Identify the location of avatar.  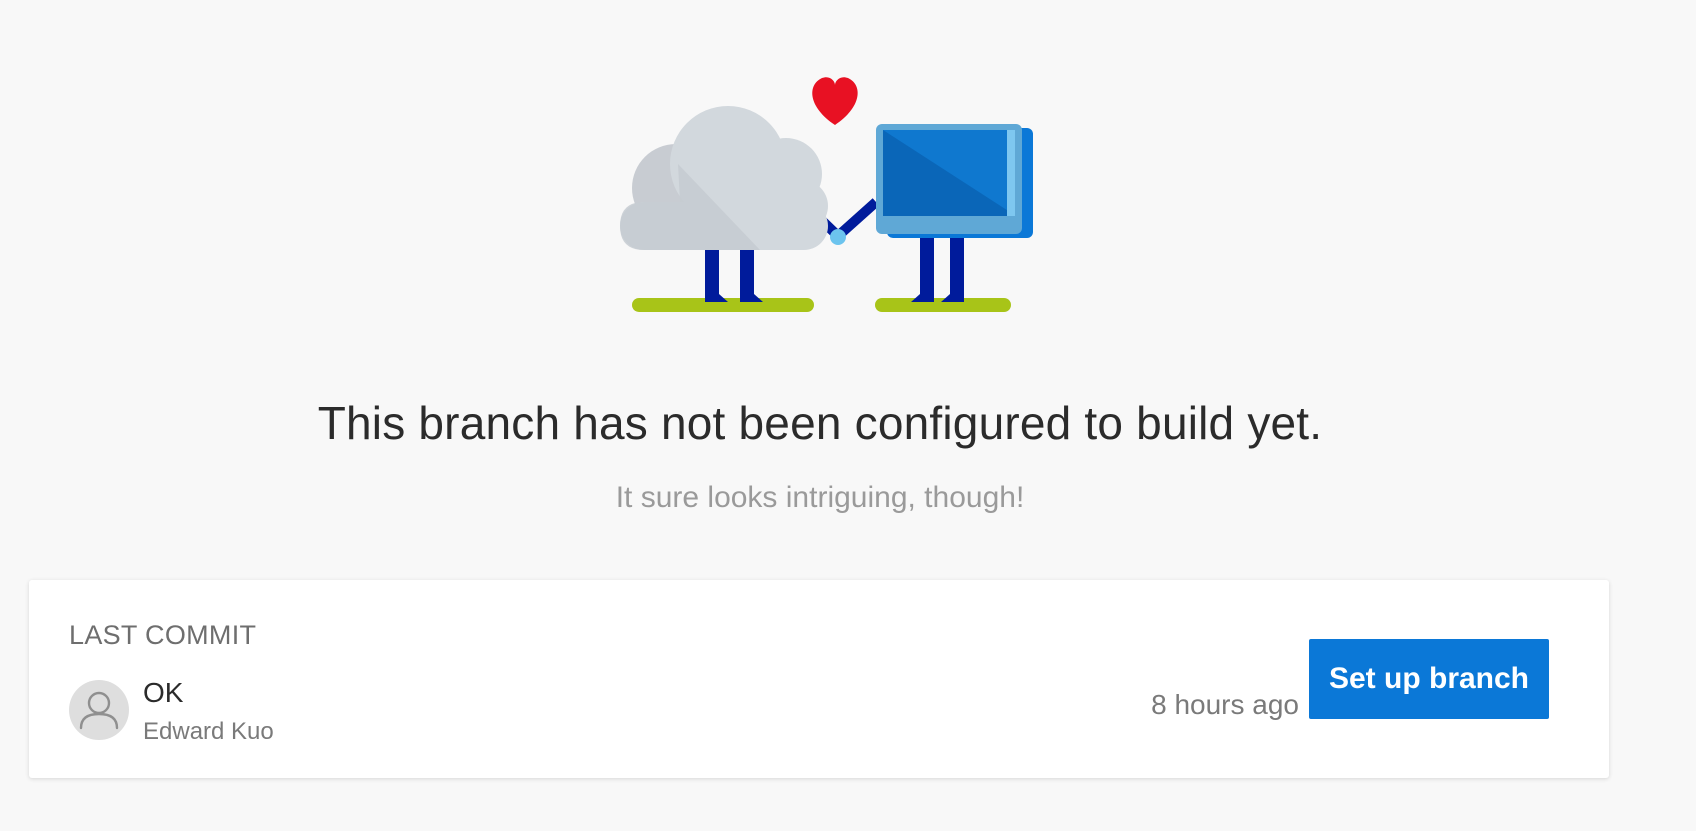
(99, 710).